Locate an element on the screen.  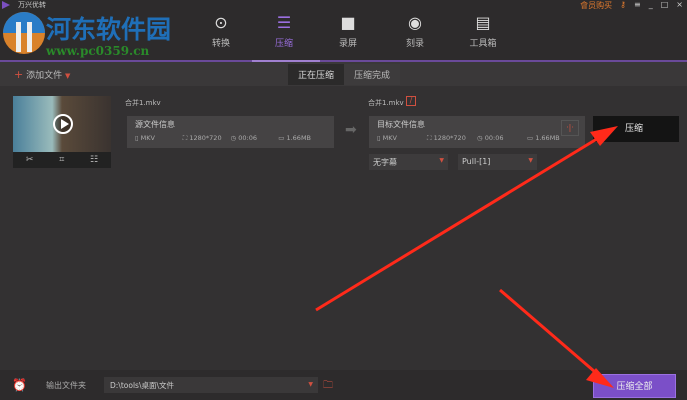
nav-toolbox: ▤ 工具箱 is located at coordinates (483, 30).